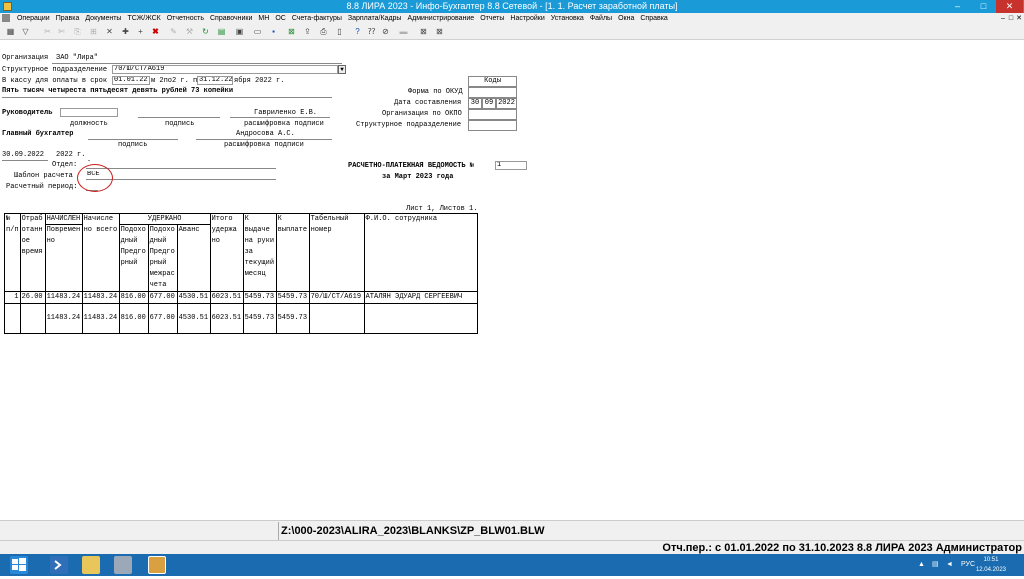 This screenshot has width=1024, height=579. I want to click on date-comp-year: 2022, so click(506, 103).